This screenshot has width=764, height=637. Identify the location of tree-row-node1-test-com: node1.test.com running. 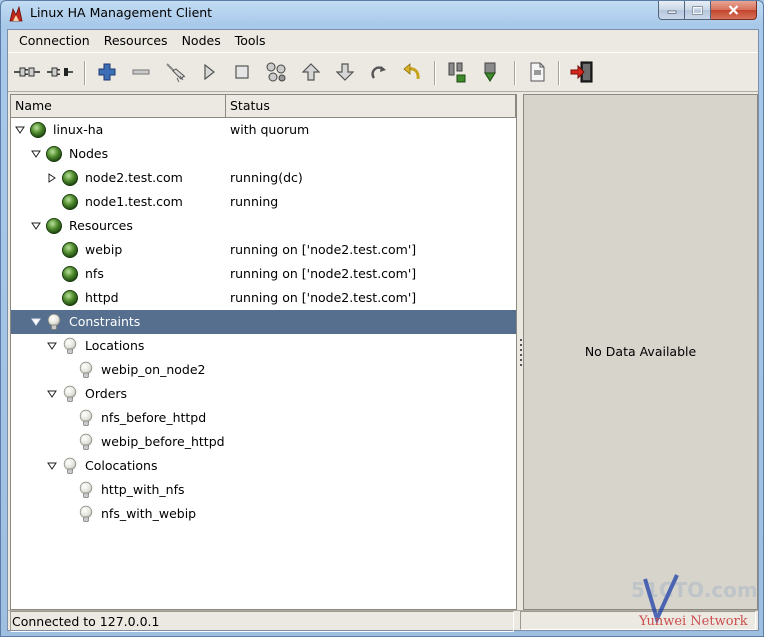
(263, 202).